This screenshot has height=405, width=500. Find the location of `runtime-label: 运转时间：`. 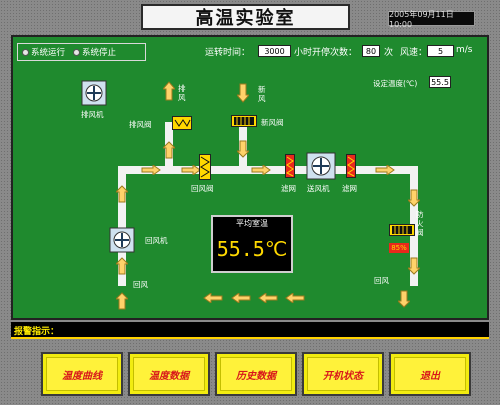

runtime-label: 运转时间： is located at coordinates (228, 53).